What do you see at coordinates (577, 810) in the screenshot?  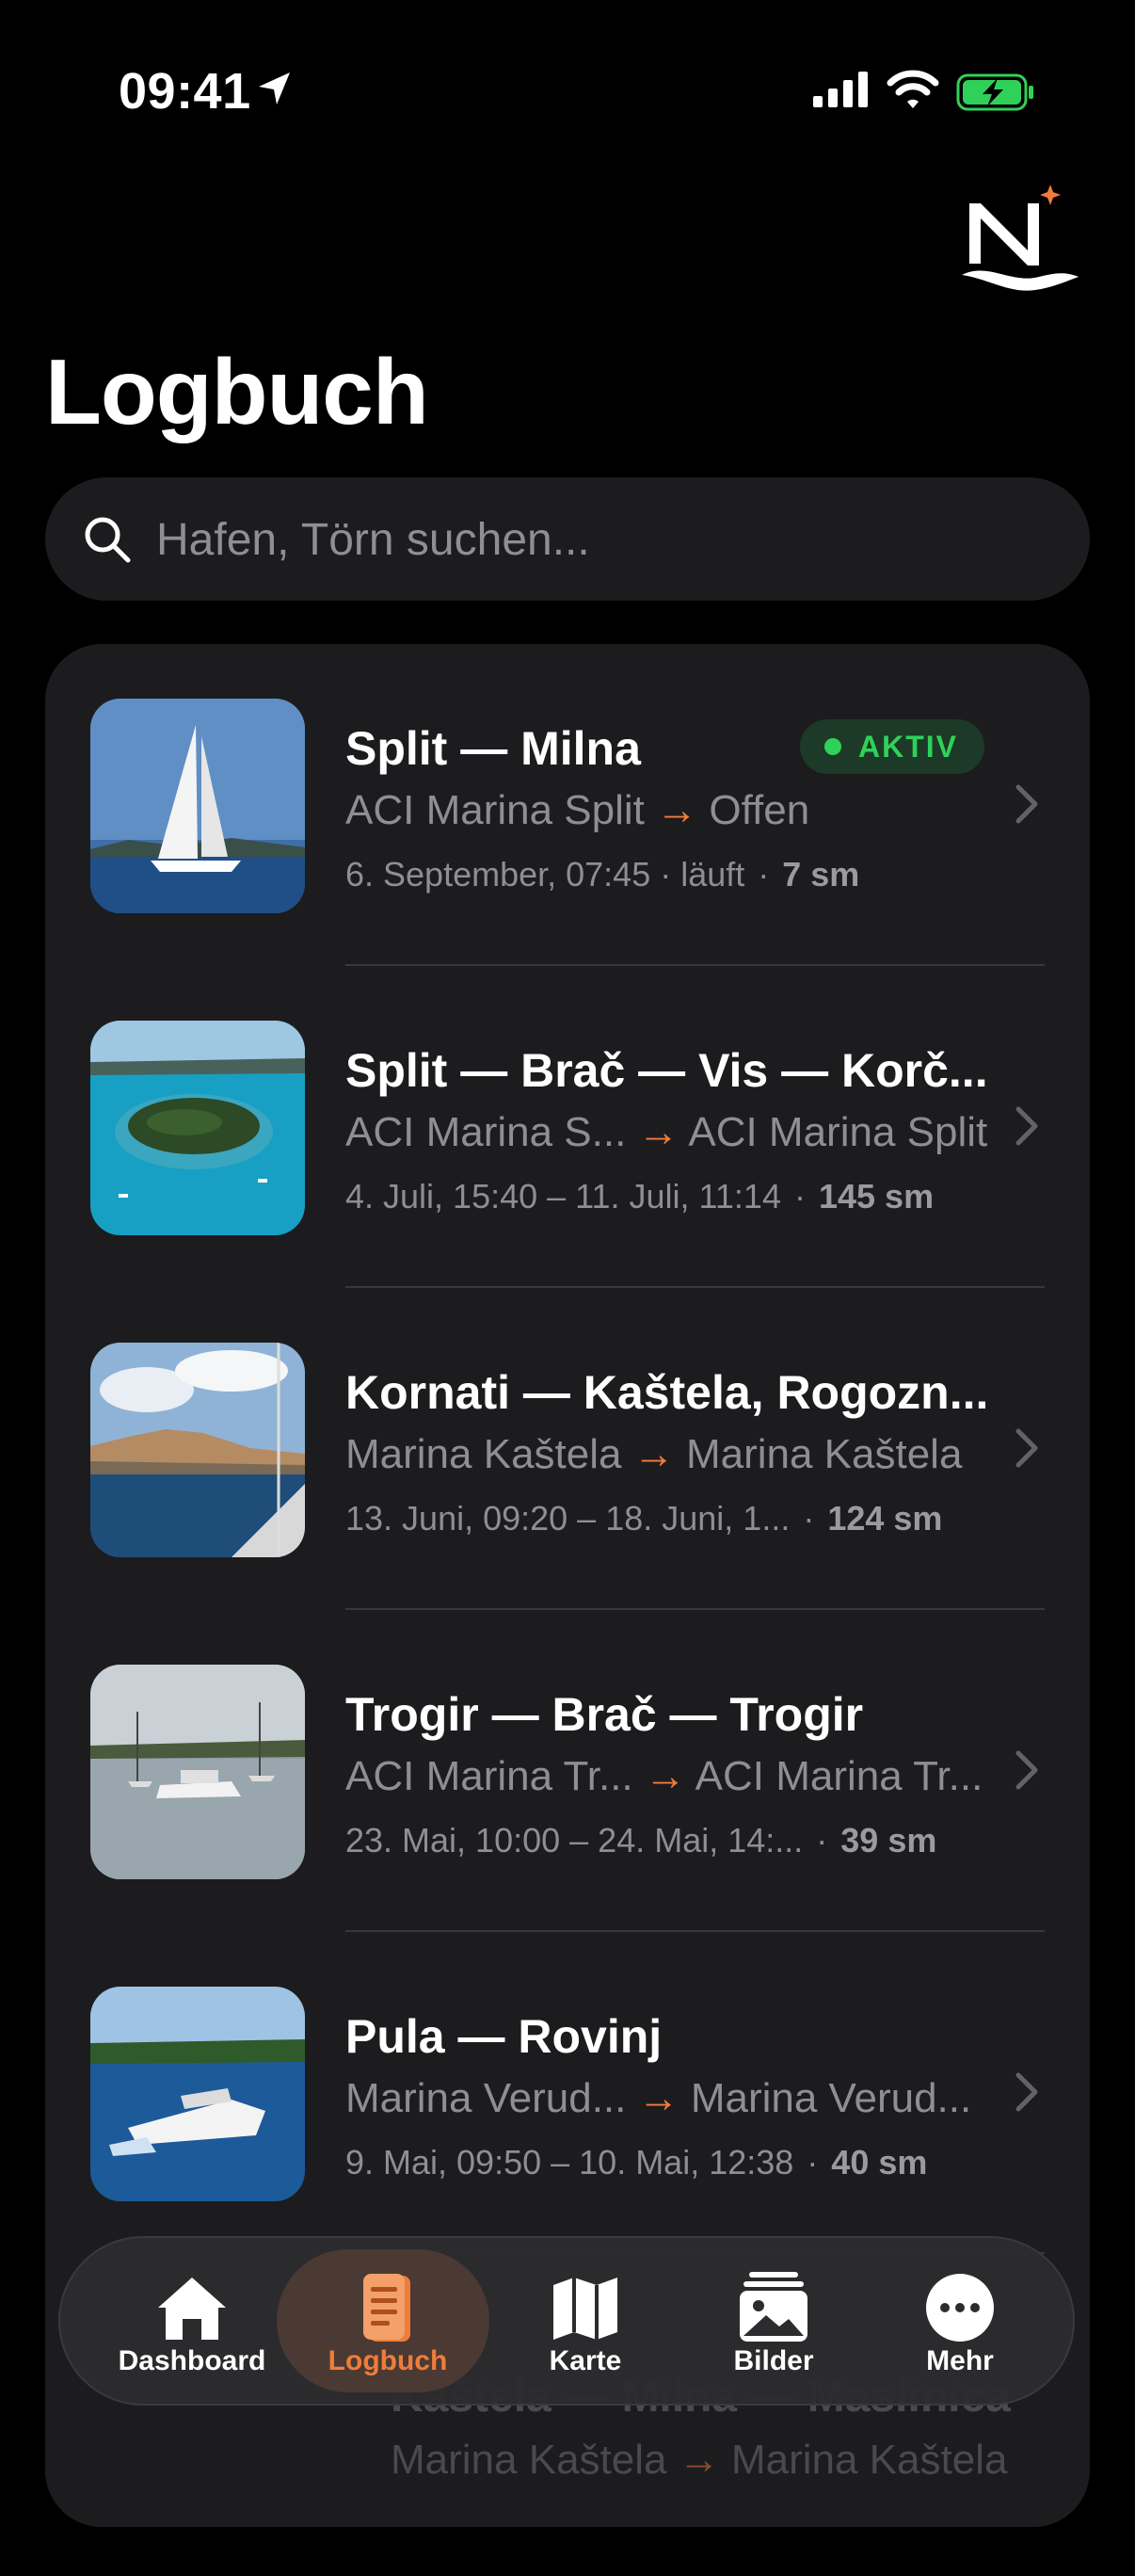 I see `trip-route: ACI Marina Split → Offen` at bounding box center [577, 810].